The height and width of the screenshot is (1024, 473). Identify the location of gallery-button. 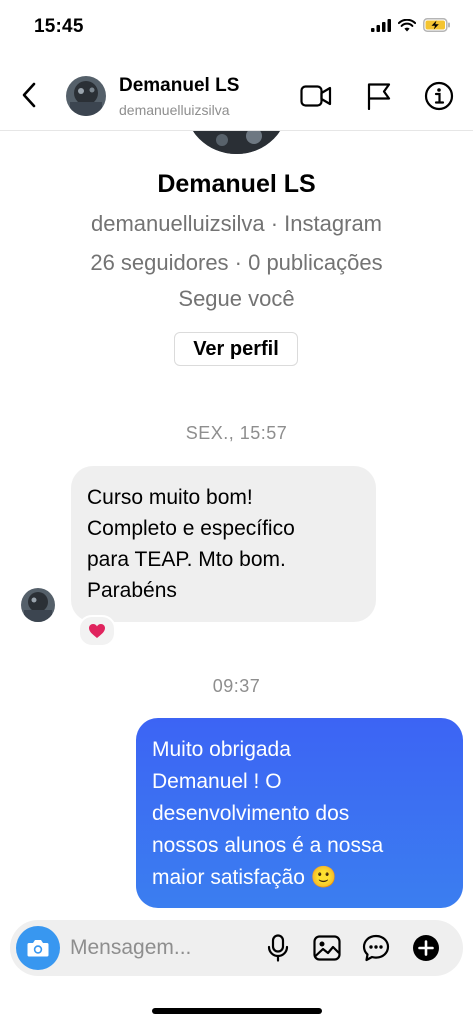
(327, 948).